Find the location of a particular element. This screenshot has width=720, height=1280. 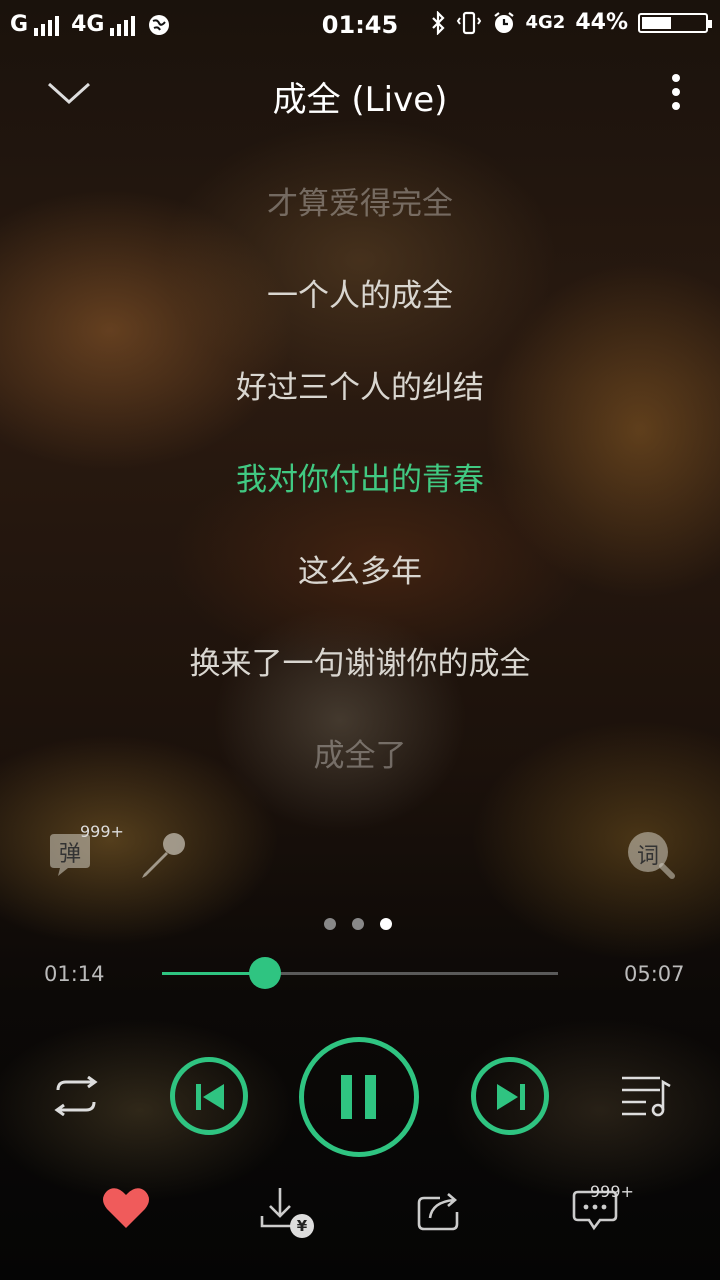

pause-button is located at coordinates (359, 1097).